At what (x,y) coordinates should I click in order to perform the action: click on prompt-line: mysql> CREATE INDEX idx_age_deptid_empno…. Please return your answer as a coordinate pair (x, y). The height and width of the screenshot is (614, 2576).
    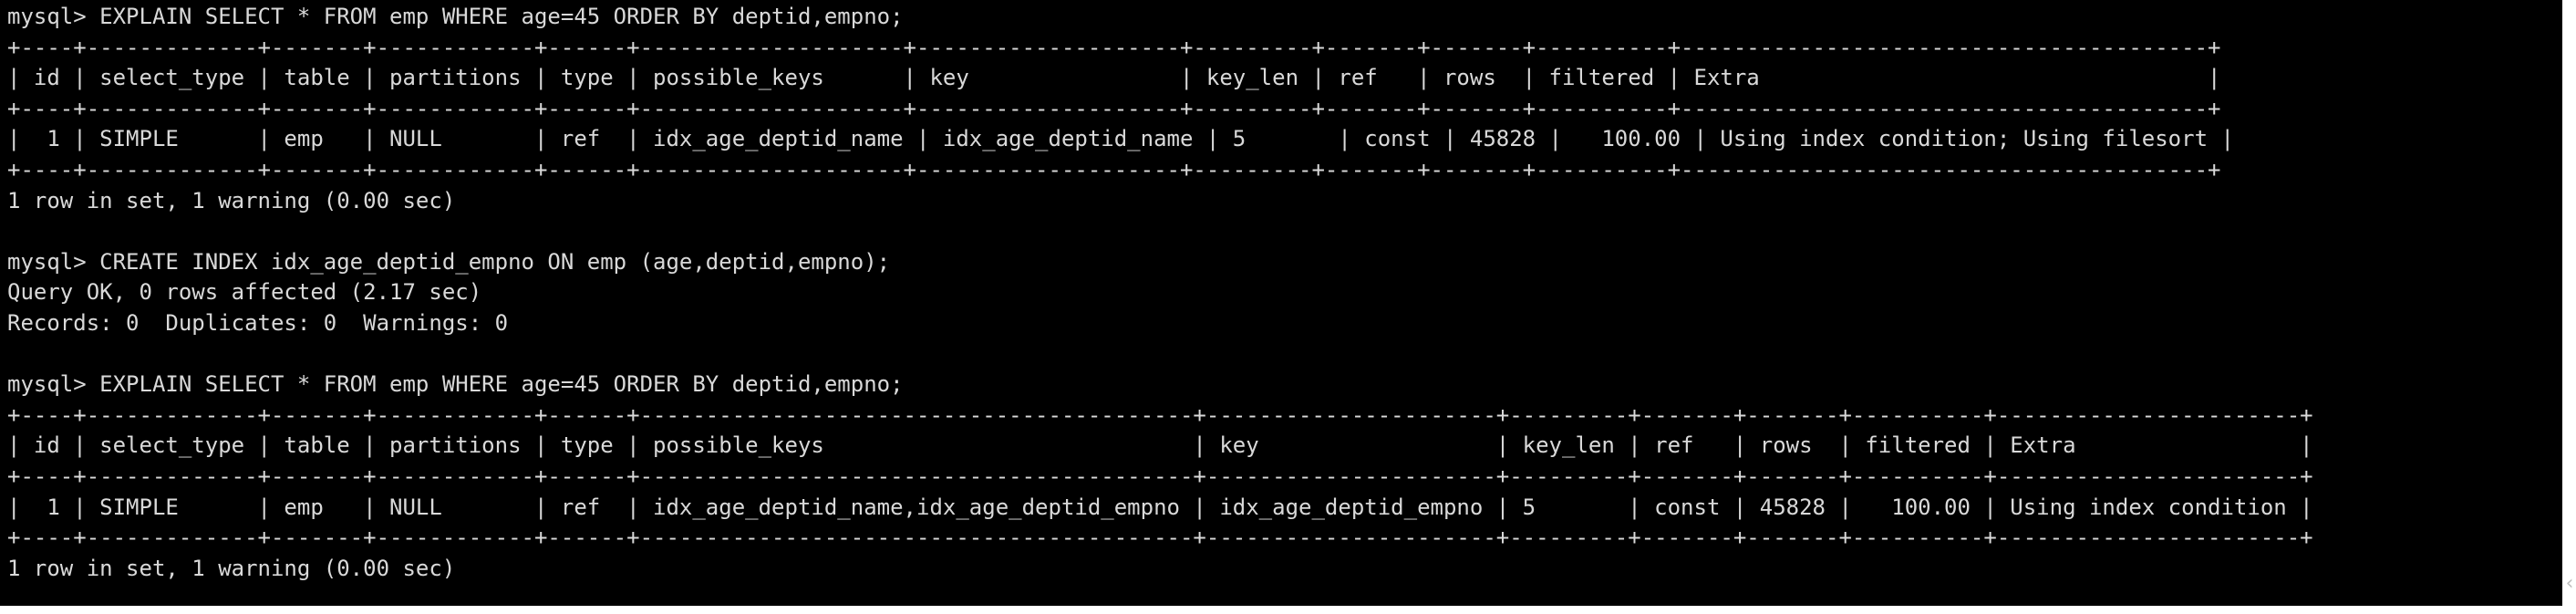
    Looking at the image, I should click on (449, 261).